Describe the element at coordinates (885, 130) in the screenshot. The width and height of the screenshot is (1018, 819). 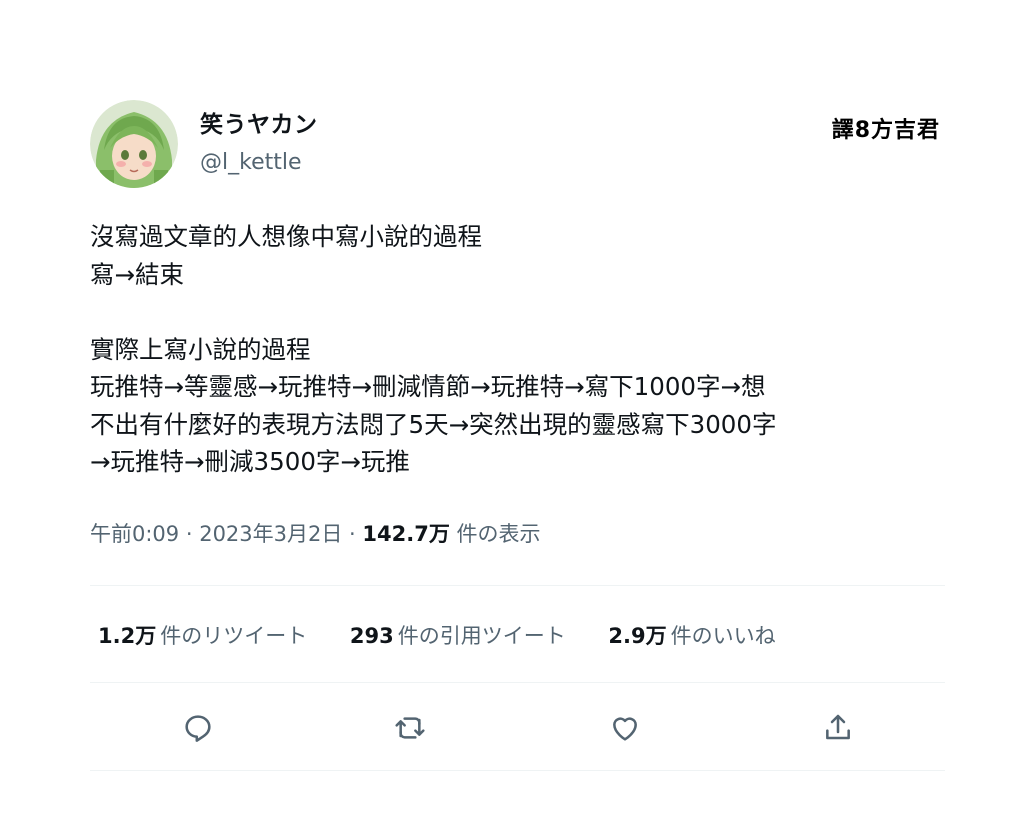
I see `translator-watermark: 譯8方吉君` at that location.